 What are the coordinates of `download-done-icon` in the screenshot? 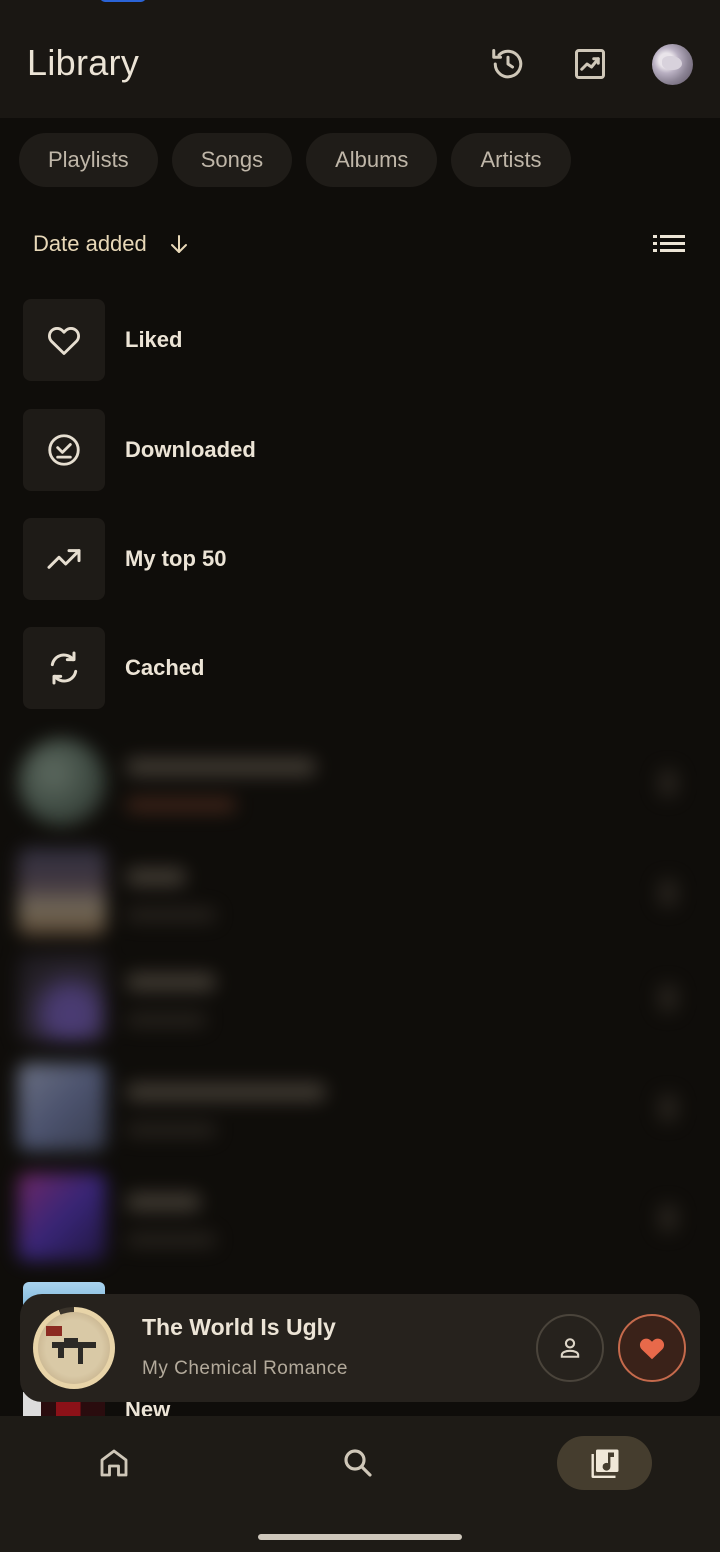 It's located at (64, 450).